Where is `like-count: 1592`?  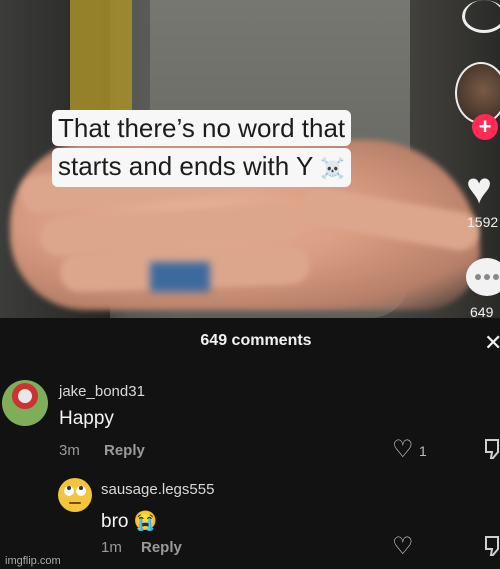 like-count: 1592 is located at coordinates (483, 222).